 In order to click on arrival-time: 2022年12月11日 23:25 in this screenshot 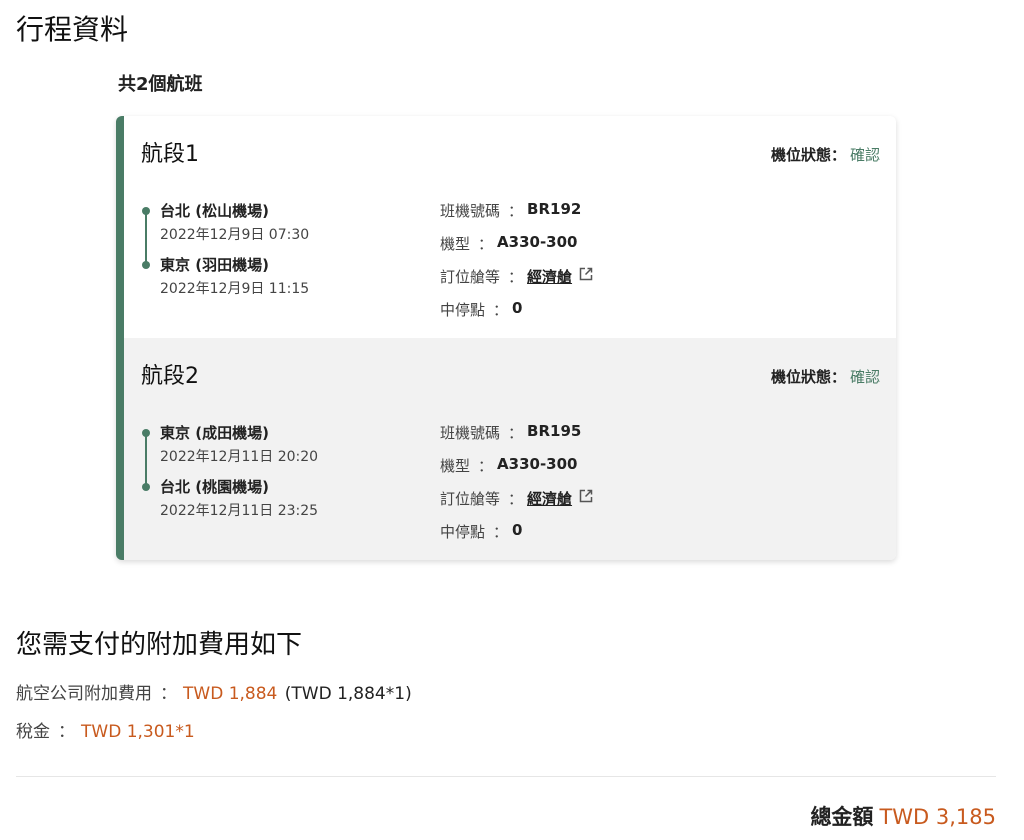, I will do `click(239, 511)`.